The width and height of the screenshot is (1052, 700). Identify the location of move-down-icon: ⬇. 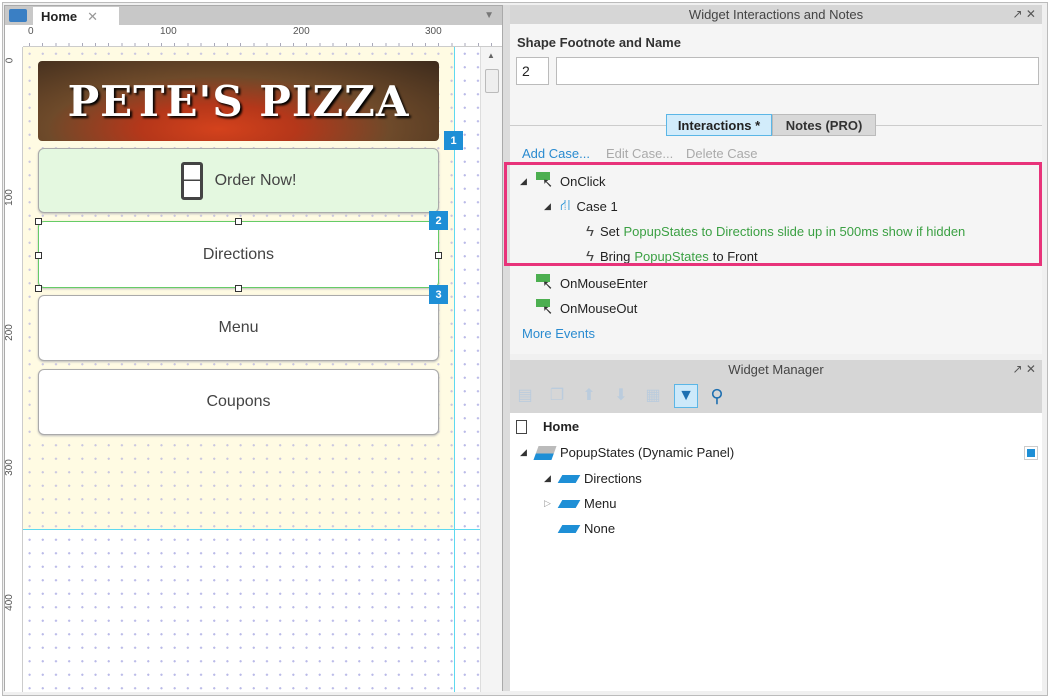
(621, 396).